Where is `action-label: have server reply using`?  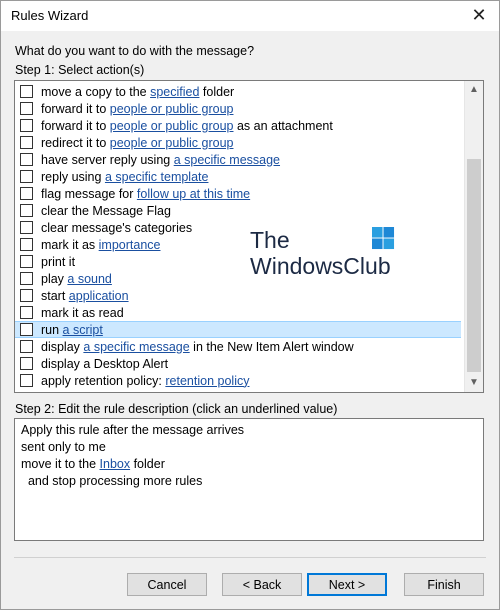
action-label: have server reply using is located at coordinates (107, 159).